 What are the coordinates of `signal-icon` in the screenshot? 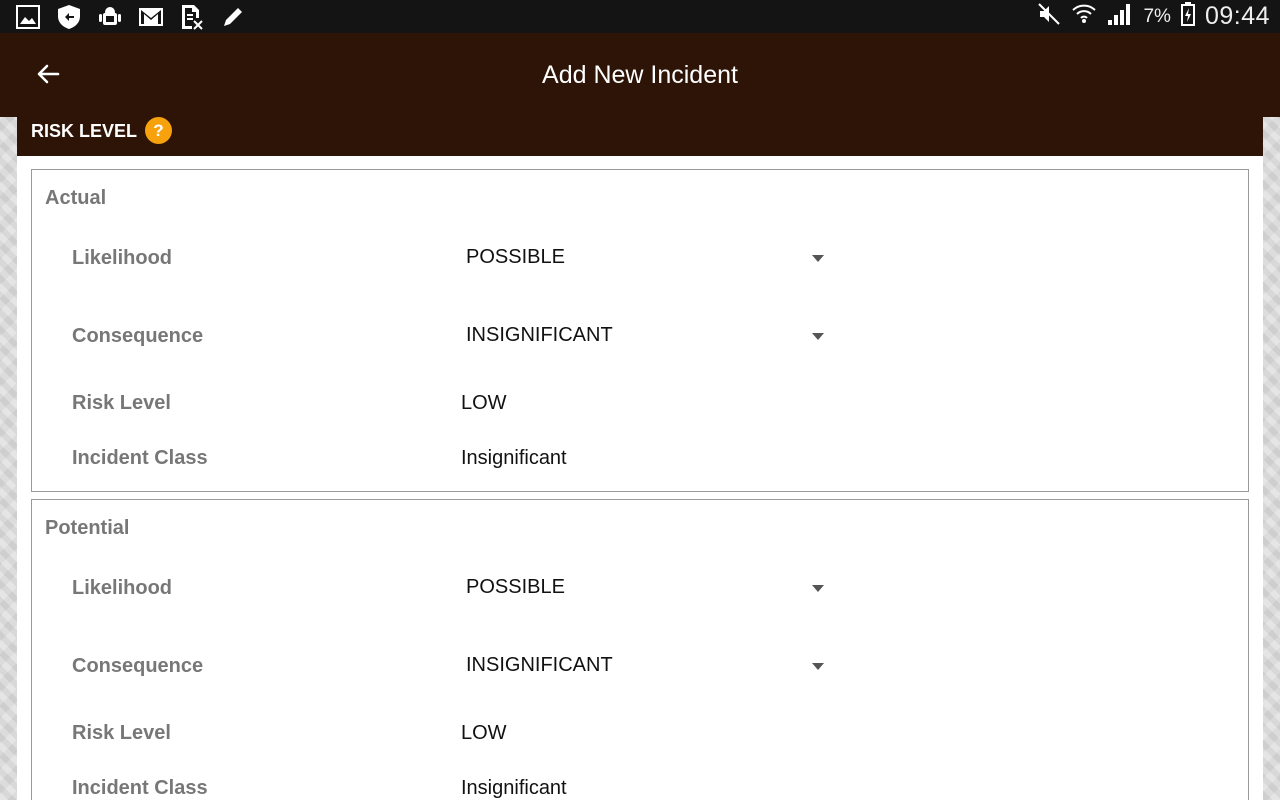 It's located at (1120, 16).